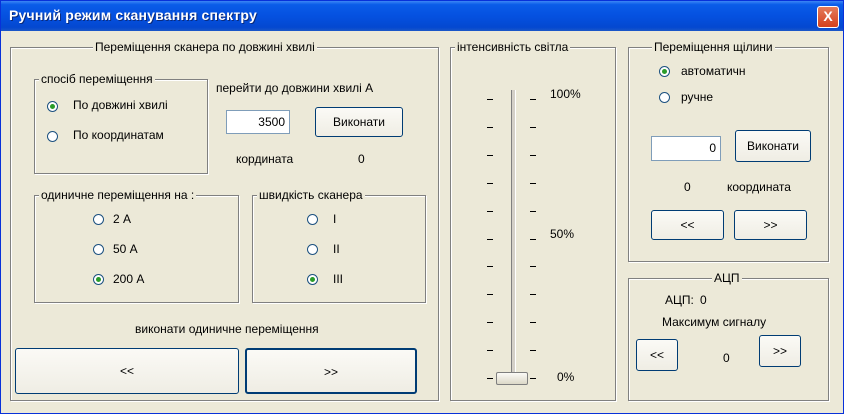  Describe the element at coordinates (513, 237) in the screenshot. I see `intensity-slider-track` at that location.